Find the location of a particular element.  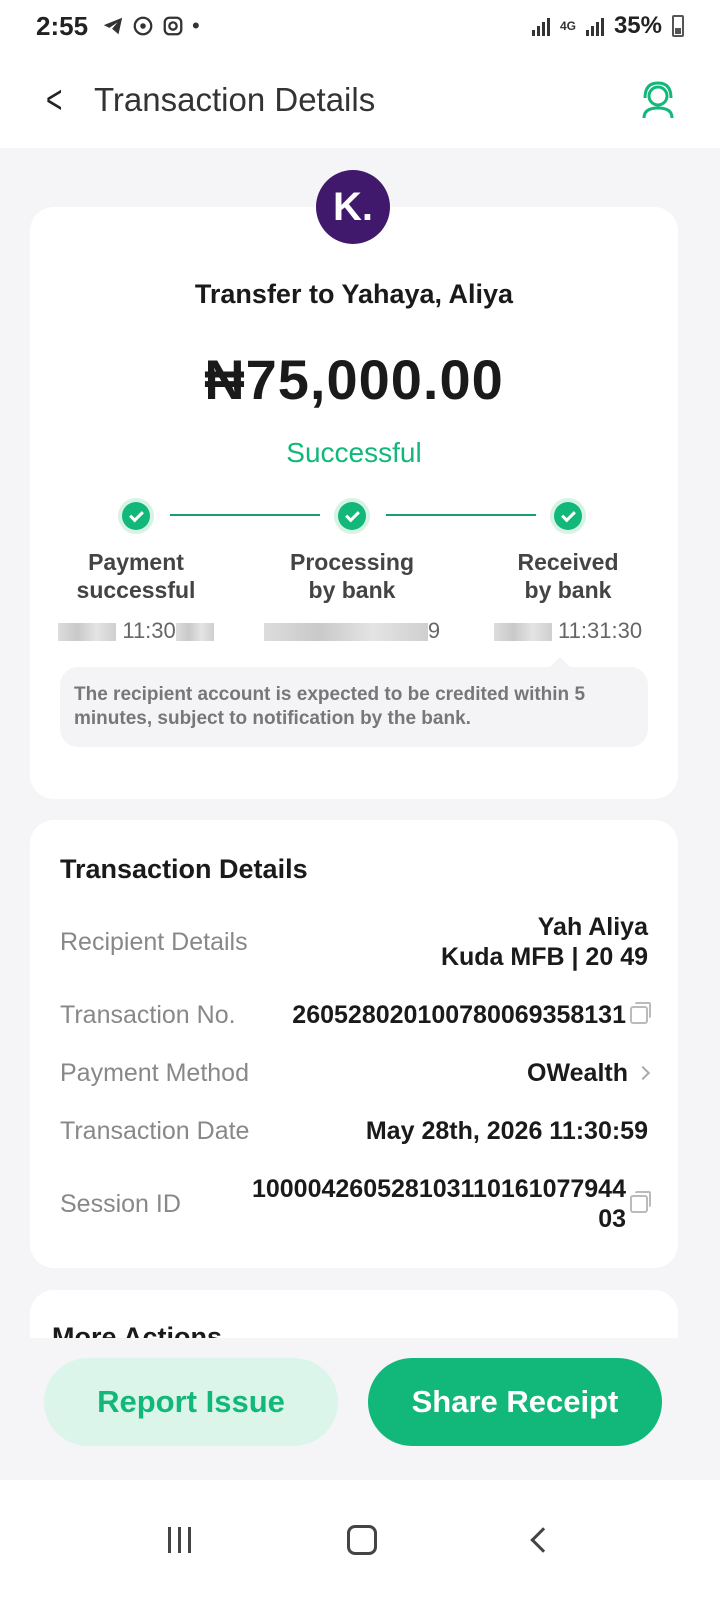

step-payment-successful: Payment successful 11:30 is located at coordinates (136, 573).